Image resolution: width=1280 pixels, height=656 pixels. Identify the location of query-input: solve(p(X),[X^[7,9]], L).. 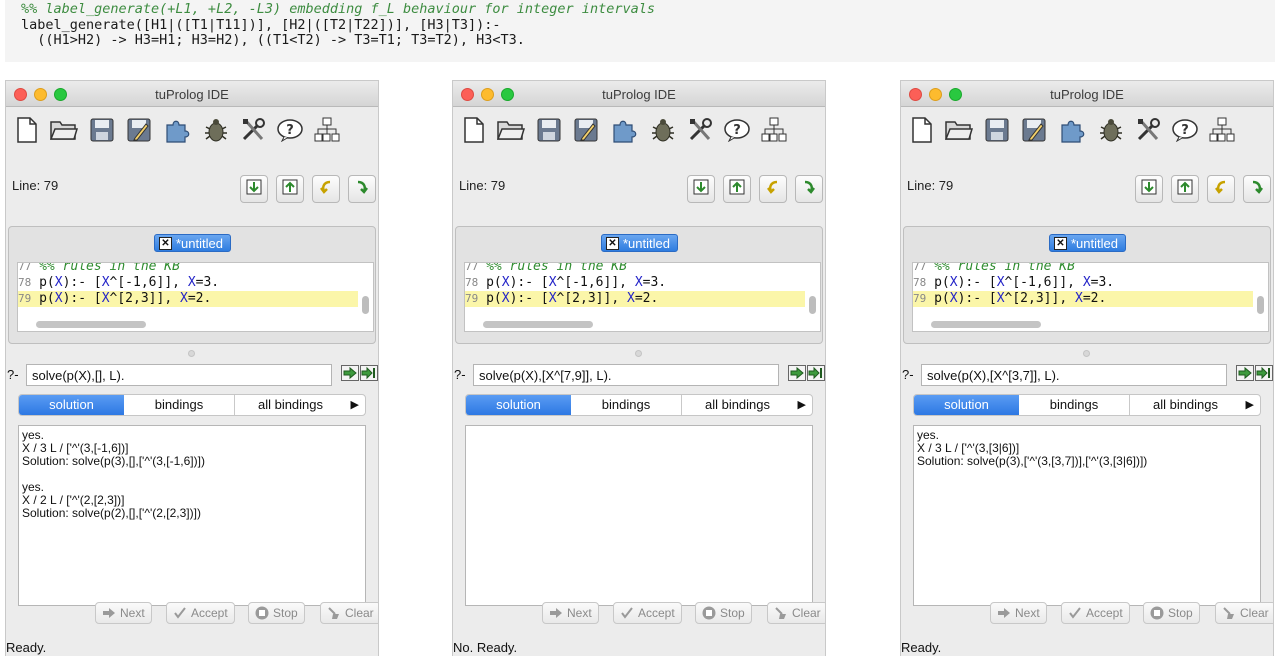
(626, 375).